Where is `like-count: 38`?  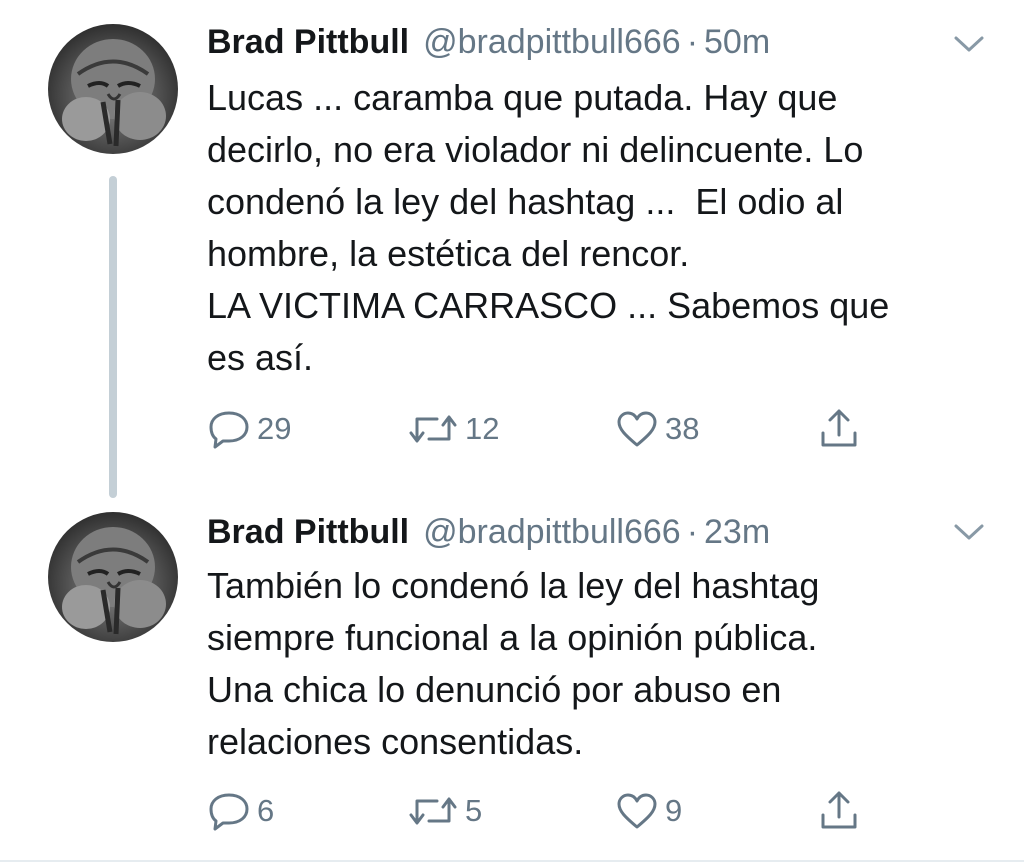
like-count: 38 is located at coordinates (682, 428).